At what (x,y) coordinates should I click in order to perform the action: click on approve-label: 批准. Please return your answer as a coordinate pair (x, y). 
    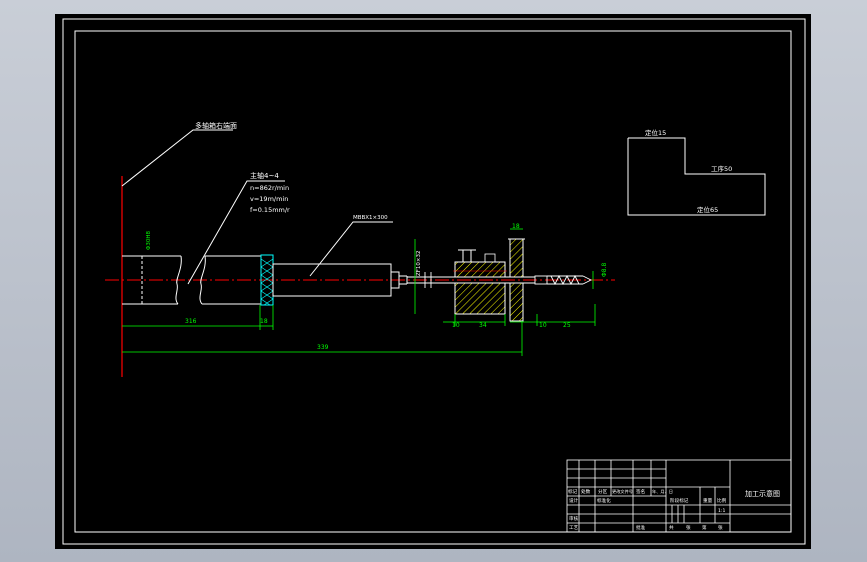
    Looking at the image, I should click on (641, 527).